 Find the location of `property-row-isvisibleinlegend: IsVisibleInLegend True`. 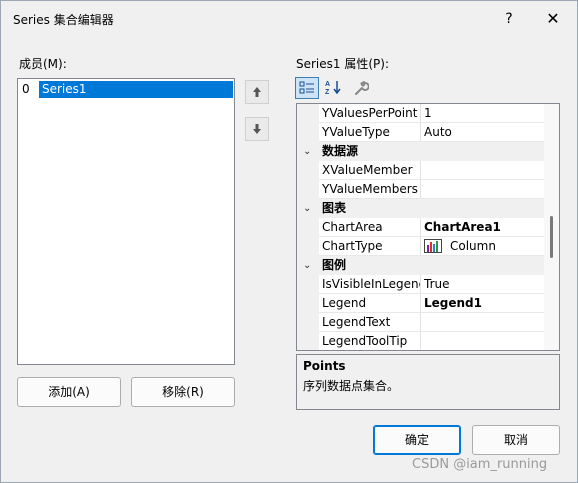

property-row-isvisibleinlegend: IsVisibleInLegend True is located at coordinates (421, 284).